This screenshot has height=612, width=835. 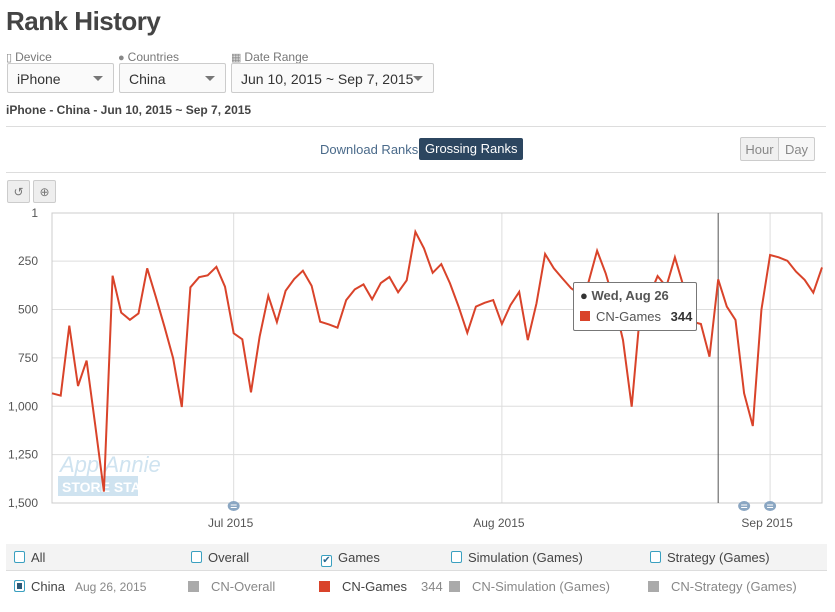 What do you see at coordinates (28, 358) in the screenshot?
I see `y-tick-label: 750` at bounding box center [28, 358].